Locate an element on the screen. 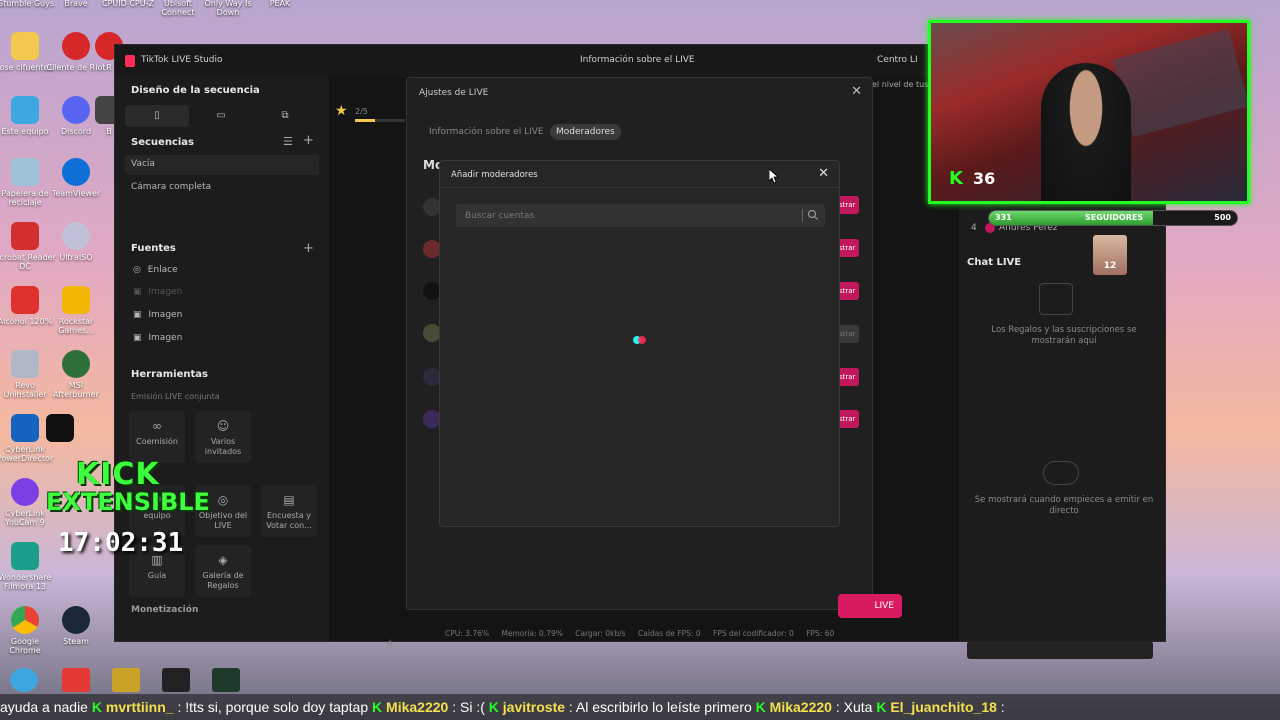 The image size is (1280, 720). desktop-icon-ultraiso: UltraISO is located at coordinates (76, 242).